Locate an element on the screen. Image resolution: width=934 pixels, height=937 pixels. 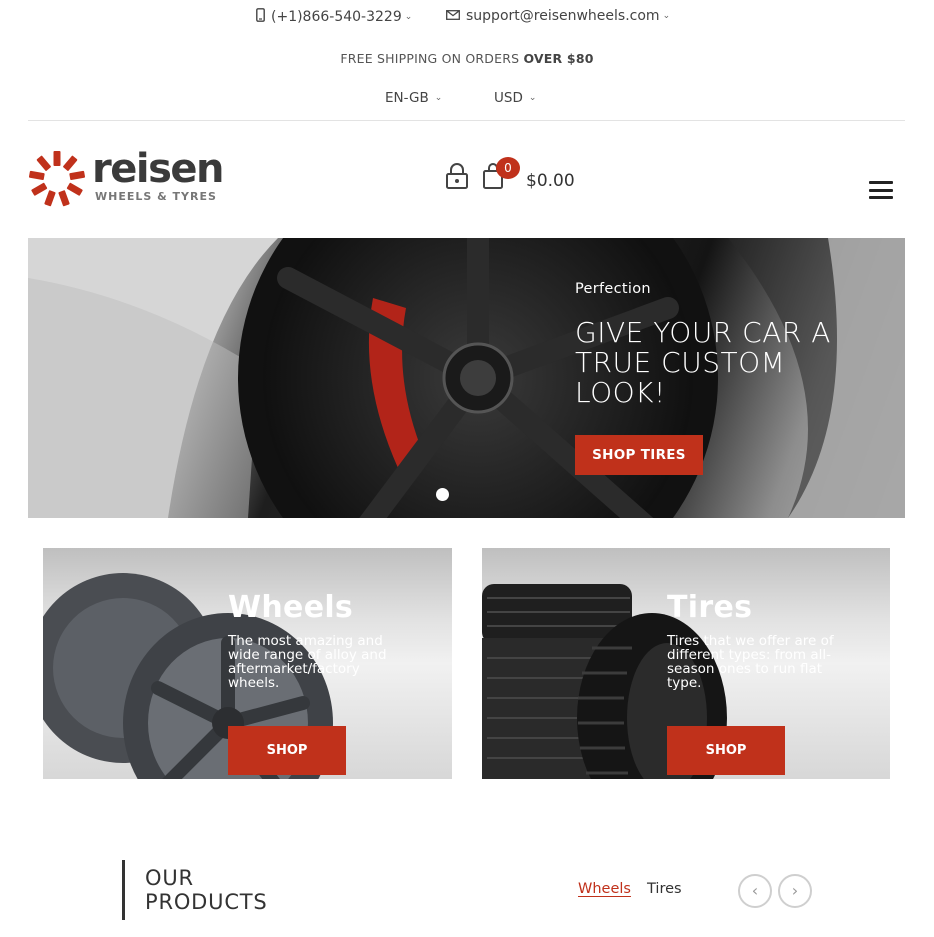
shop-wheels-button: SHOP is located at coordinates (287, 750).